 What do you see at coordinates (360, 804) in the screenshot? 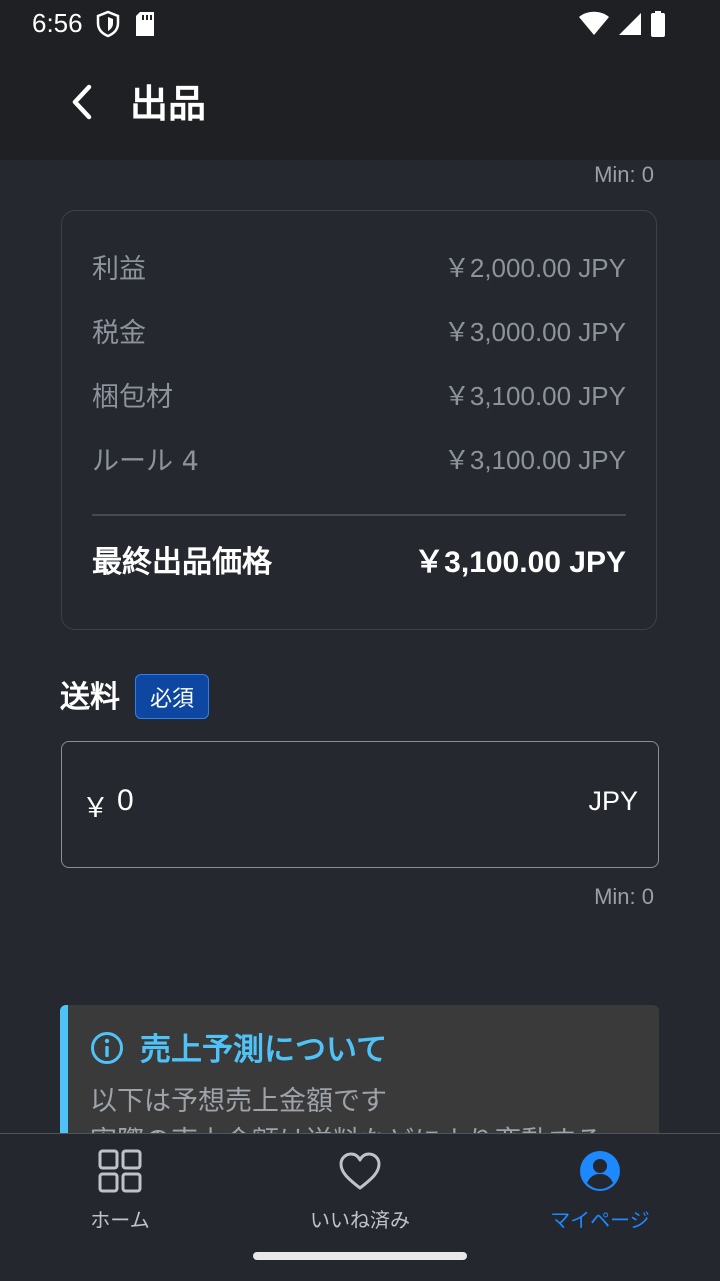
I see `shipping-fee-input: ￥ 0 JPY` at bounding box center [360, 804].